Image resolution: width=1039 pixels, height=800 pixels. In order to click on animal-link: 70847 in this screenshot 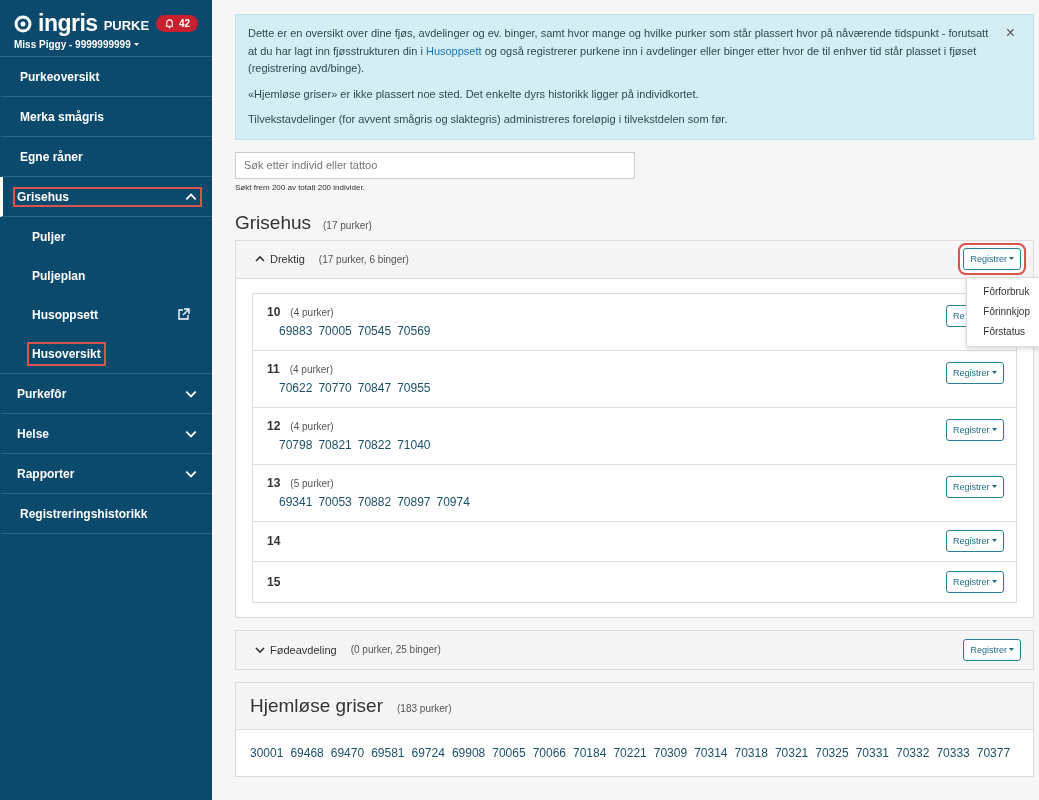, I will do `click(374, 387)`.